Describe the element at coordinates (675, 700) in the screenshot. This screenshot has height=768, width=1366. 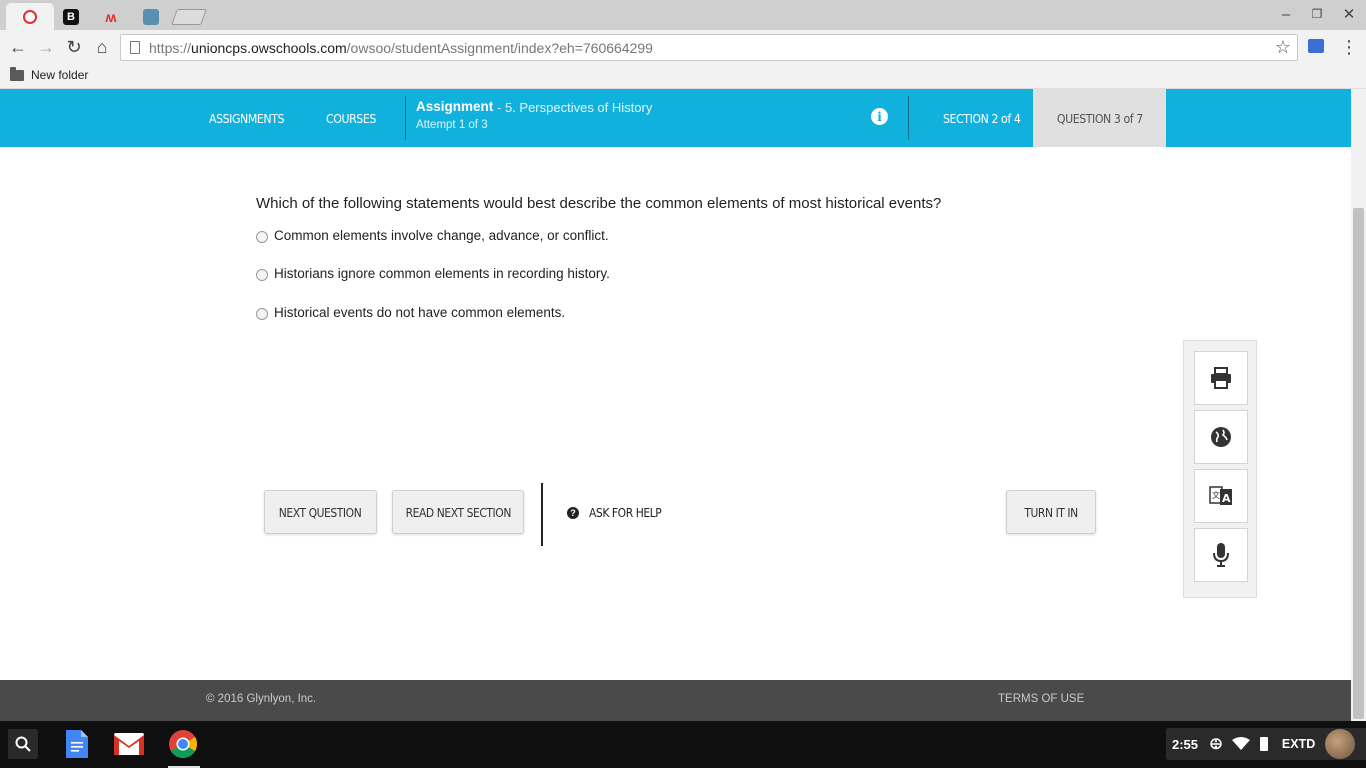
I see `page-footer: © 2016 Glynlyon, Inc. TERMS OF USE` at that location.